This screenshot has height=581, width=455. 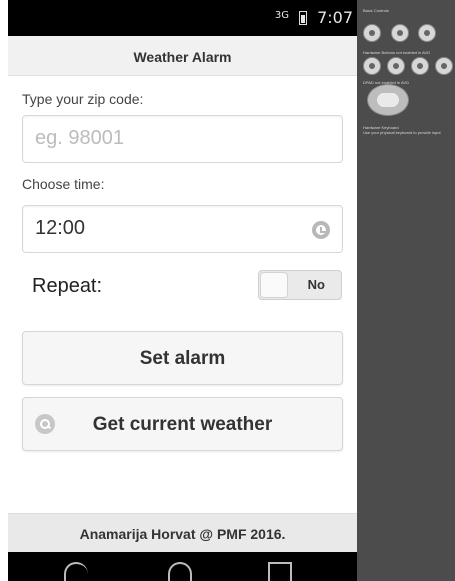 What do you see at coordinates (182, 358) in the screenshot?
I see `set-alarm-button: Set alarm` at bounding box center [182, 358].